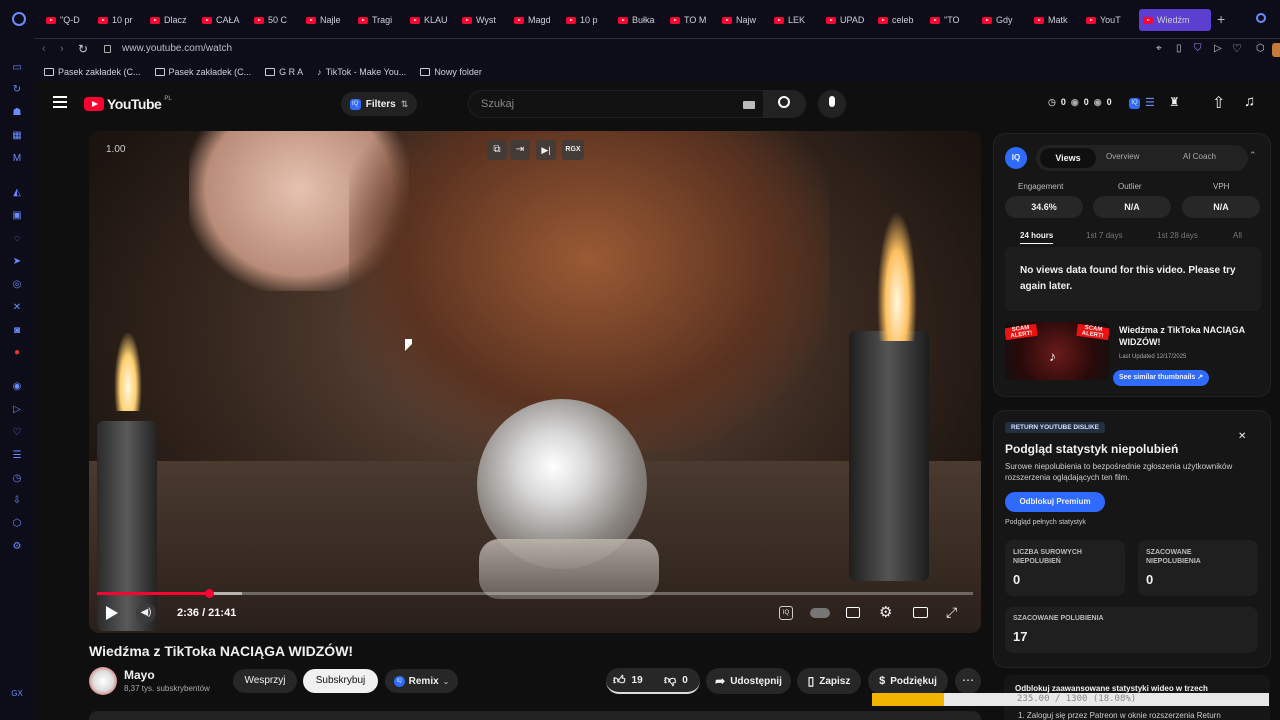 Image resolution: width=1280 pixels, height=720 pixels. What do you see at coordinates (1261, 18) in the screenshot?
I see `search-tabs-icon` at bounding box center [1261, 18].